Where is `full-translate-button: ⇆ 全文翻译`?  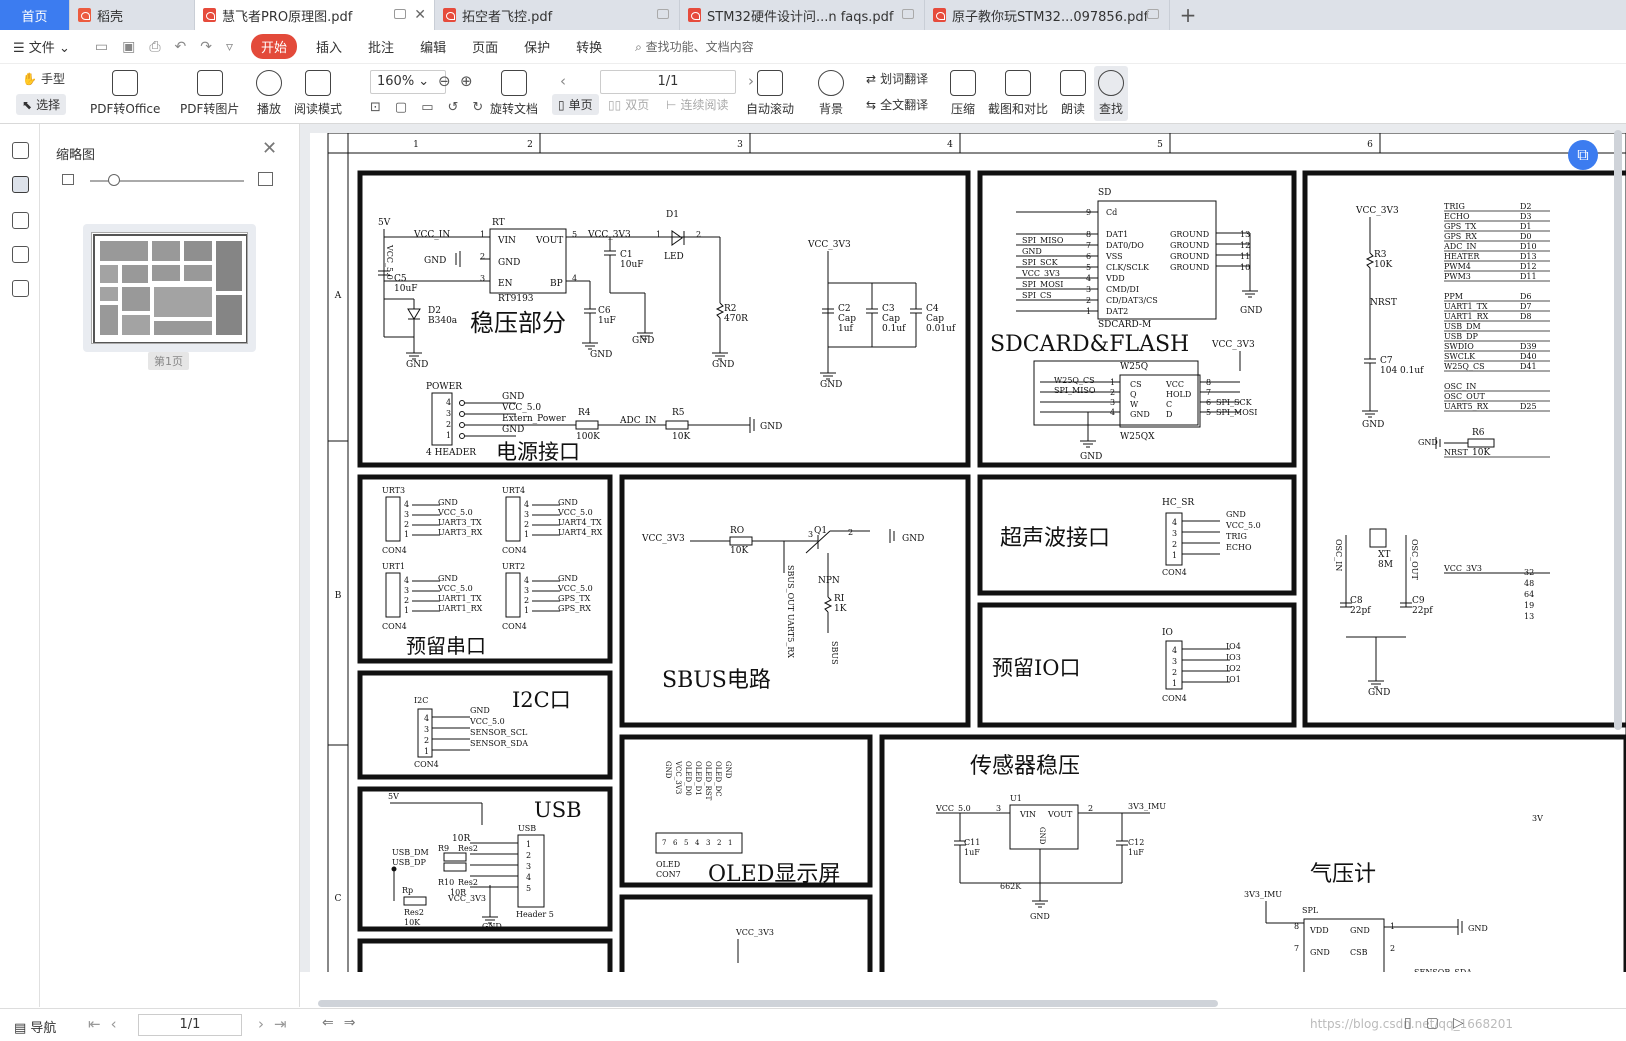 full-translate-button: ⇆ 全文翻译 is located at coordinates (897, 104).